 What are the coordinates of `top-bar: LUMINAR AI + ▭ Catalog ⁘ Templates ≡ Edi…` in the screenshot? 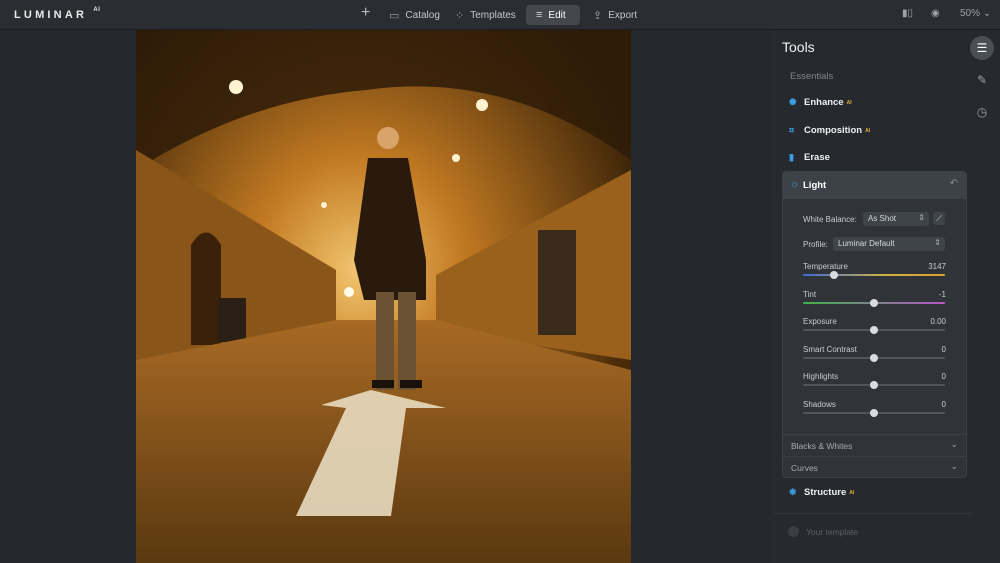 It's located at (500, 15).